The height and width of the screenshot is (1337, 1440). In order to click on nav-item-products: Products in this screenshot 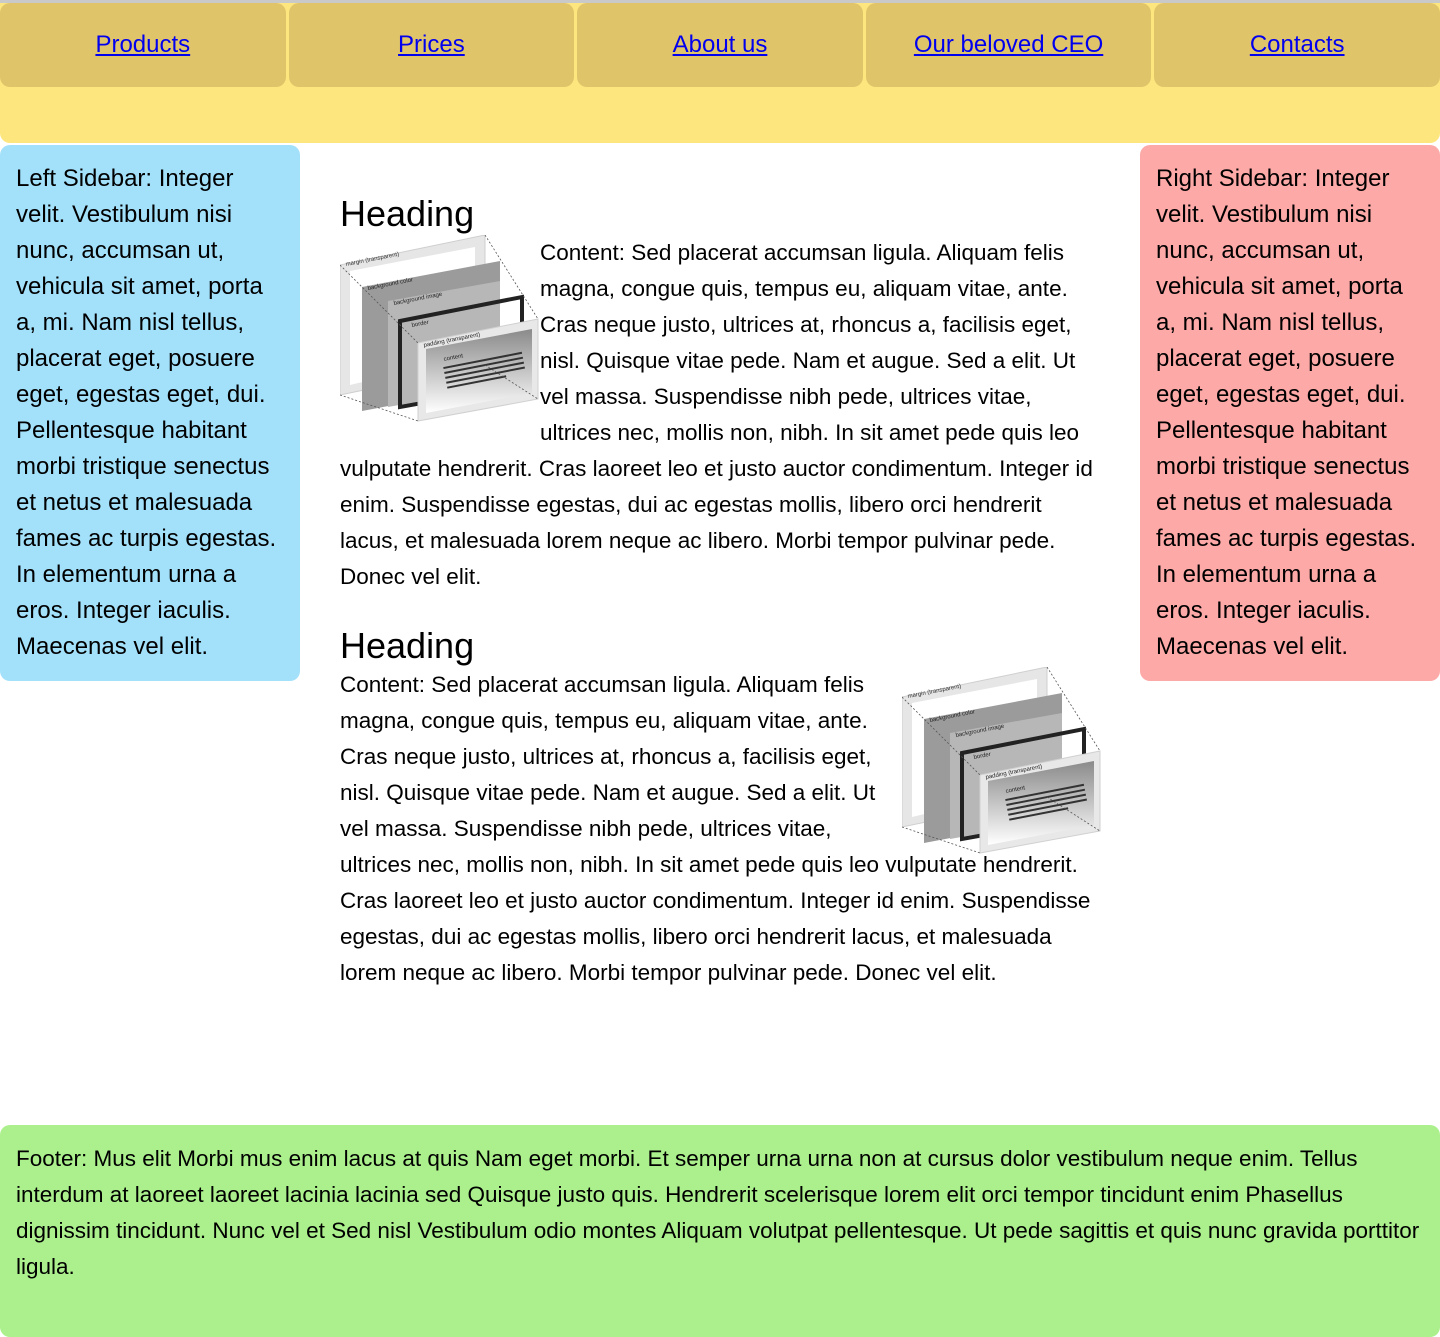, I will do `click(143, 45)`.